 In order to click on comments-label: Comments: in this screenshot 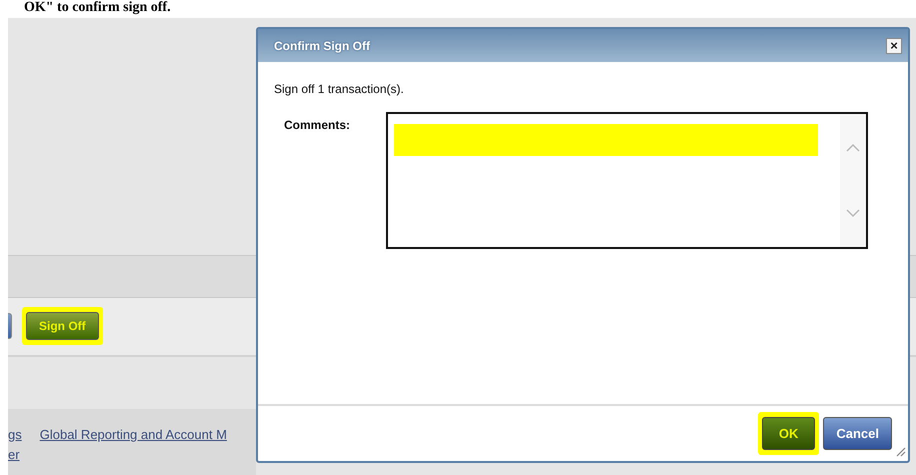, I will do `click(317, 125)`.